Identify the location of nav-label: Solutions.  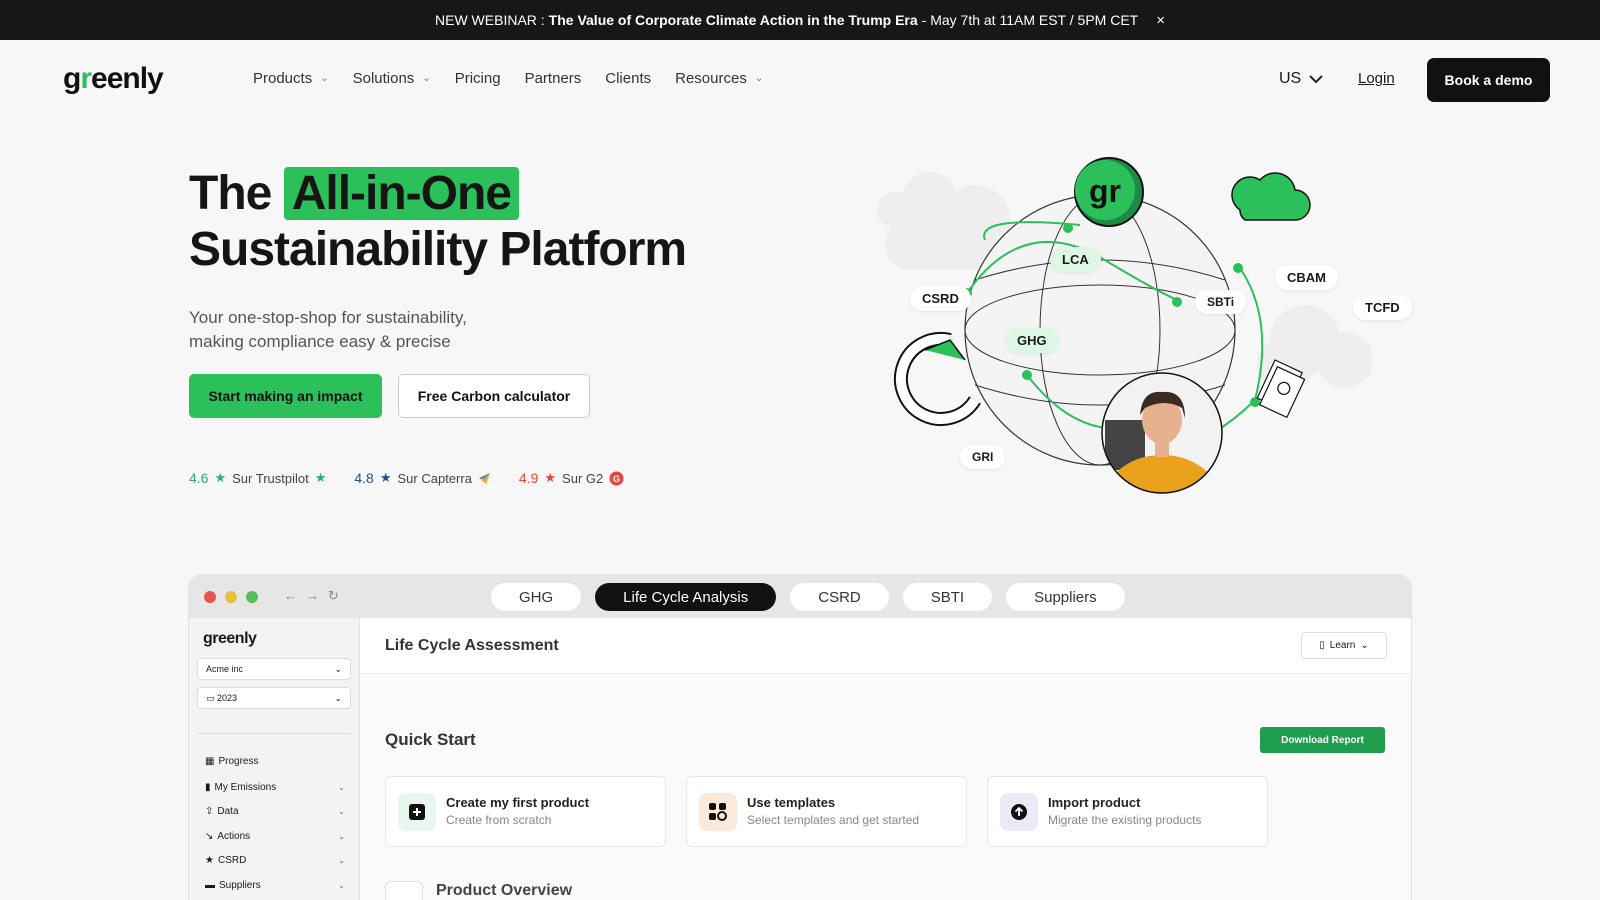
(383, 78).